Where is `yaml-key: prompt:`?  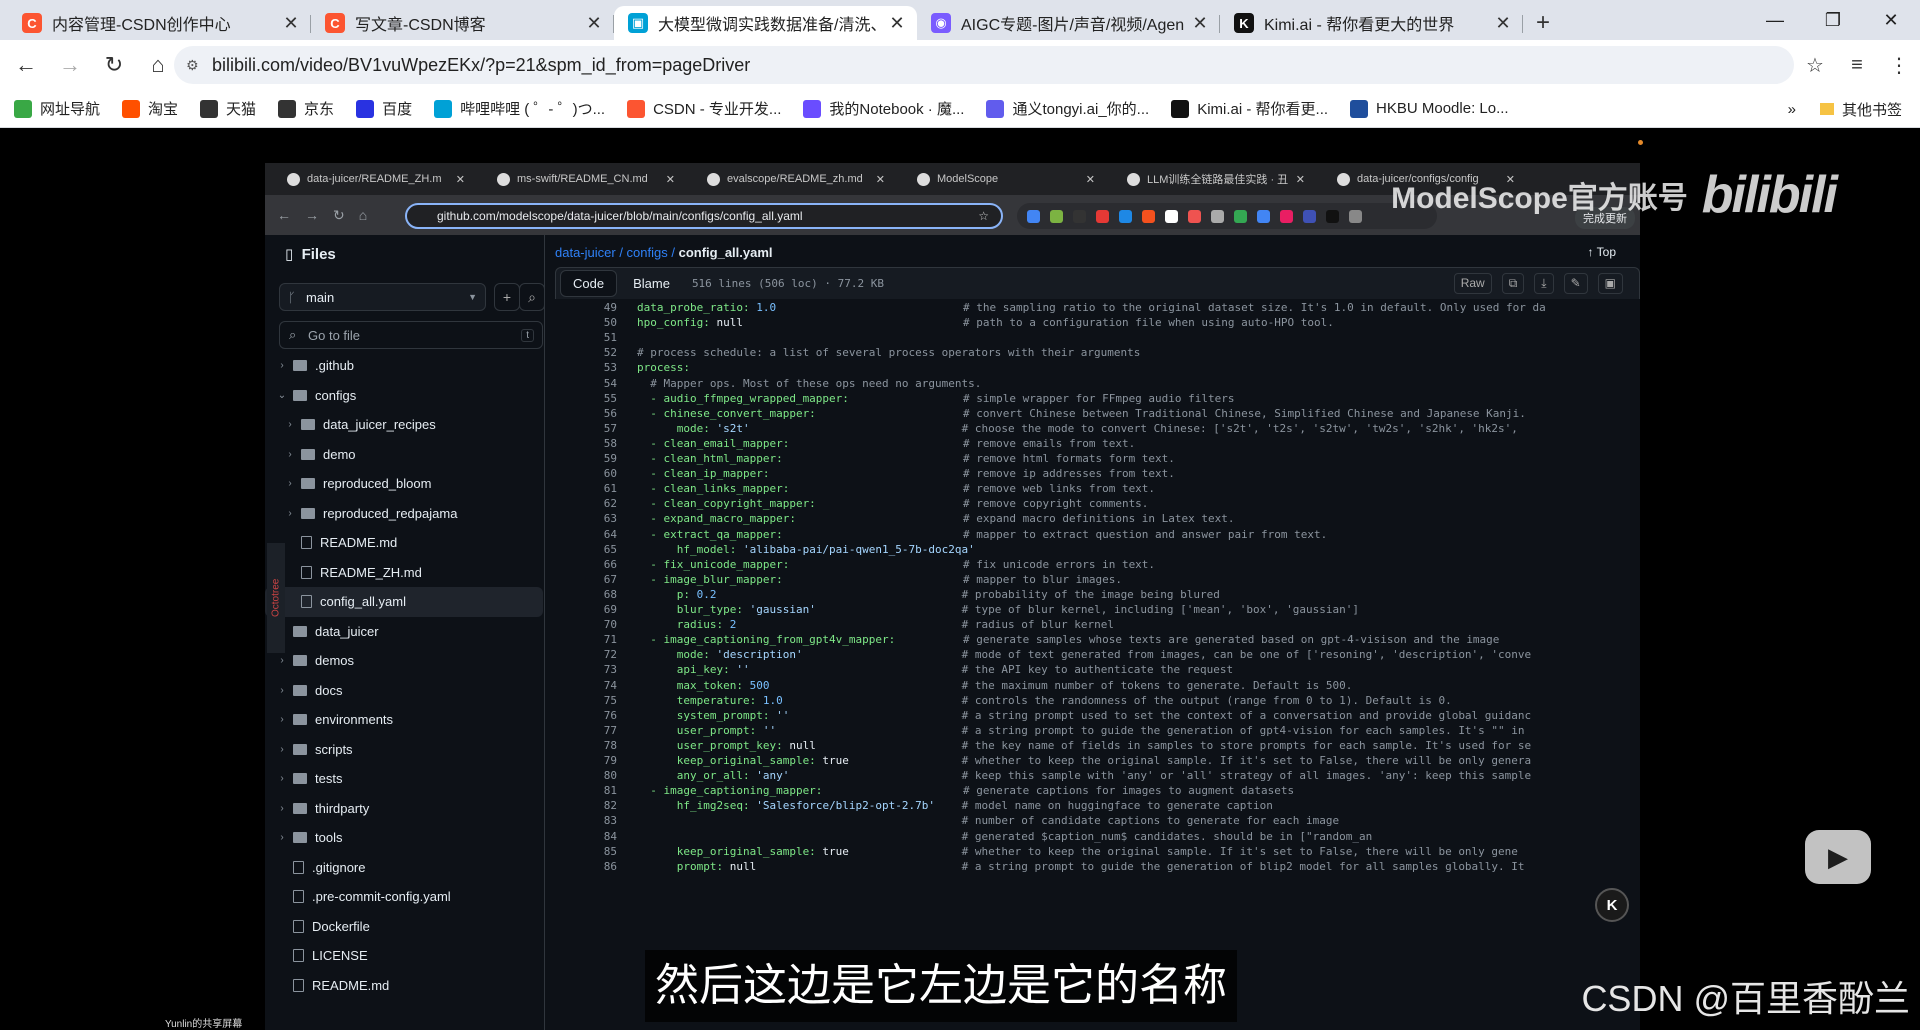
yaml-key: prompt: is located at coordinates (680, 866).